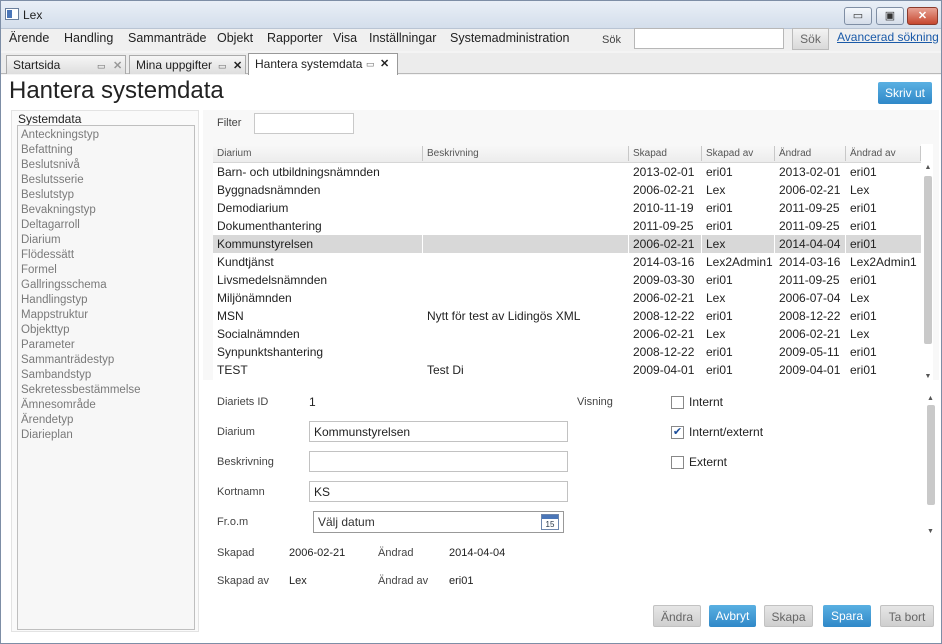  What do you see at coordinates (567, 298) in the screenshot?
I see `table-row: Miljönämnden 2006-02-21 Lex 2006-07-04 Lex` at bounding box center [567, 298].